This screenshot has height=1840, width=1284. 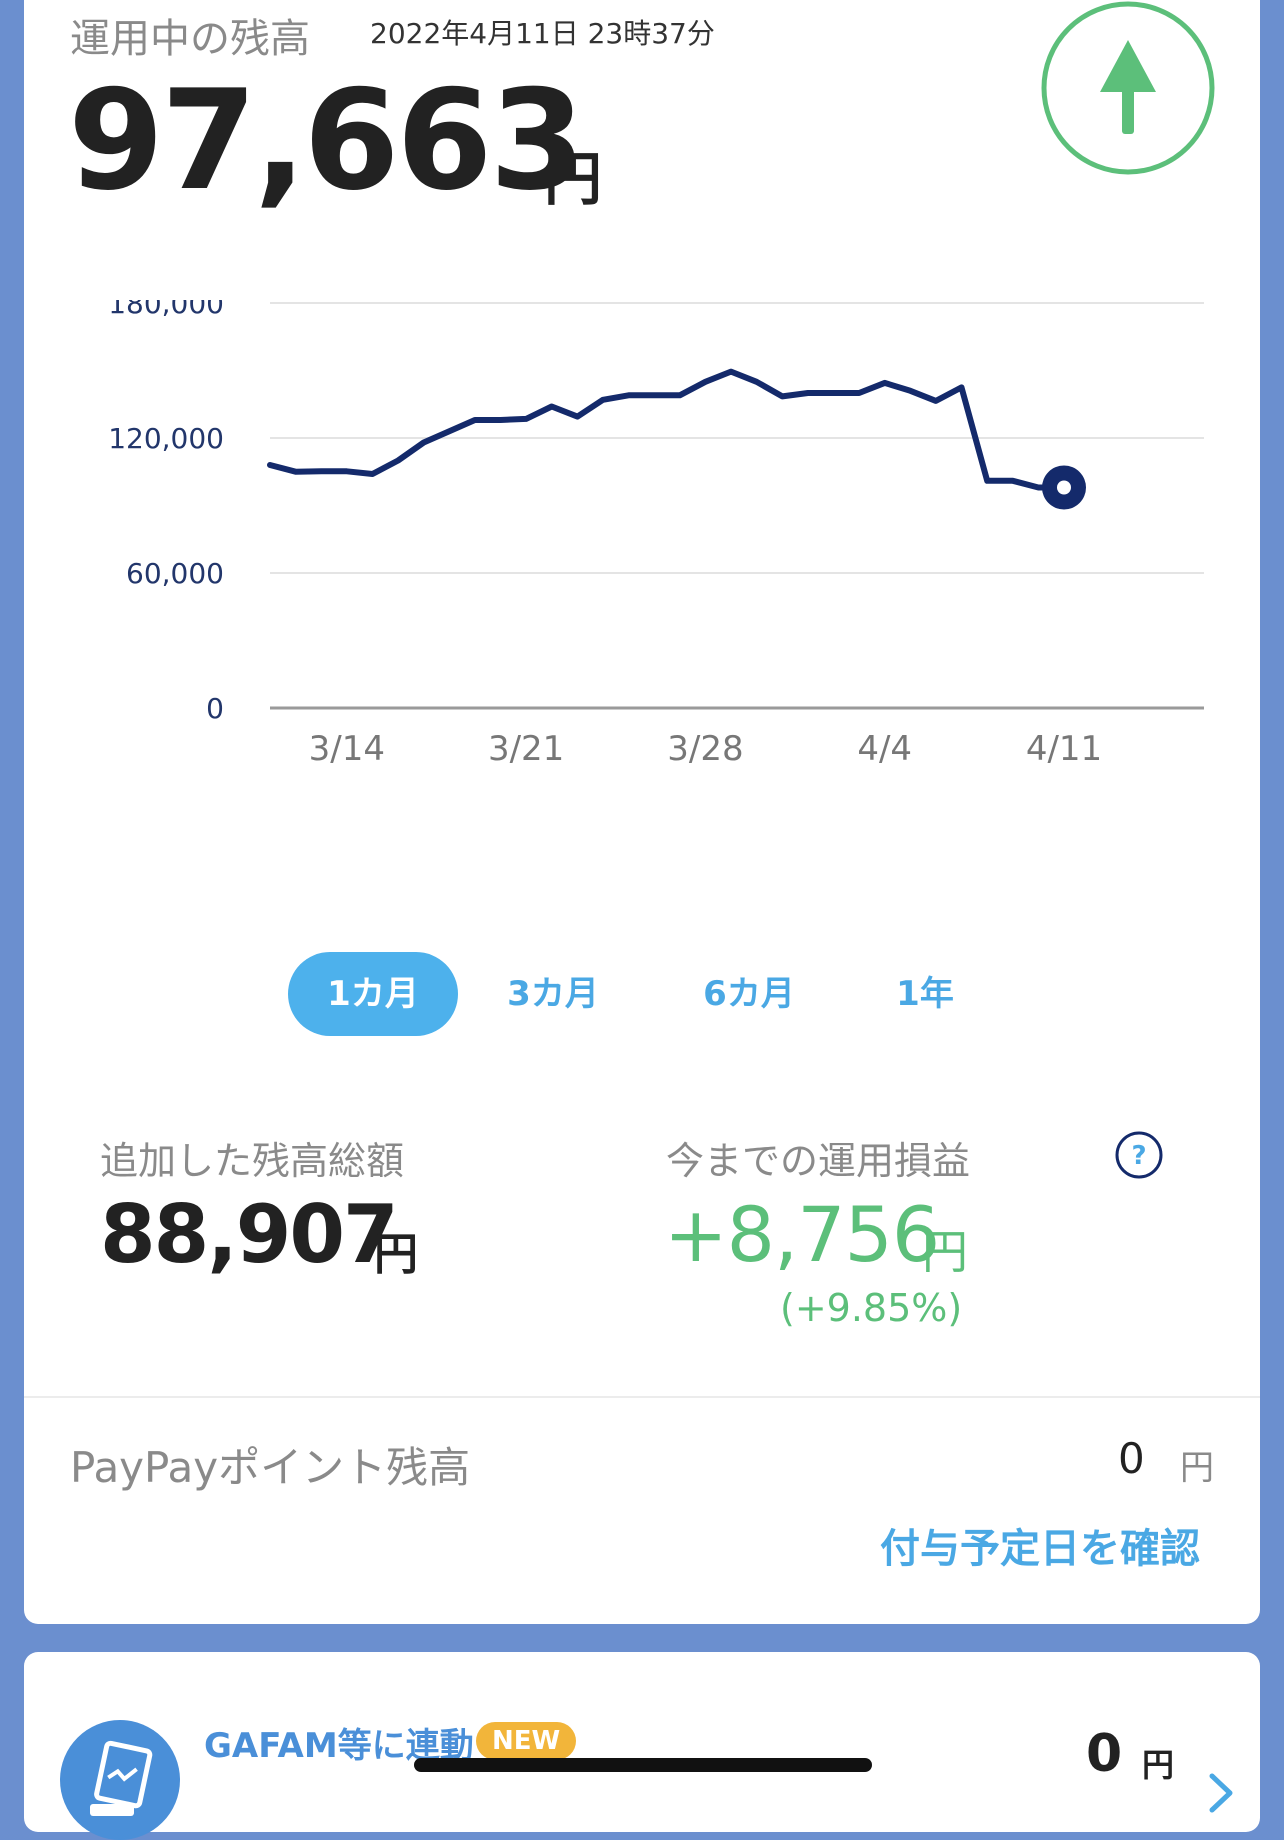 What do you see at coordinates (347, 749) in the screenshot?
I see `x-tick-label: 3/14` at bounding box center [347, 749].